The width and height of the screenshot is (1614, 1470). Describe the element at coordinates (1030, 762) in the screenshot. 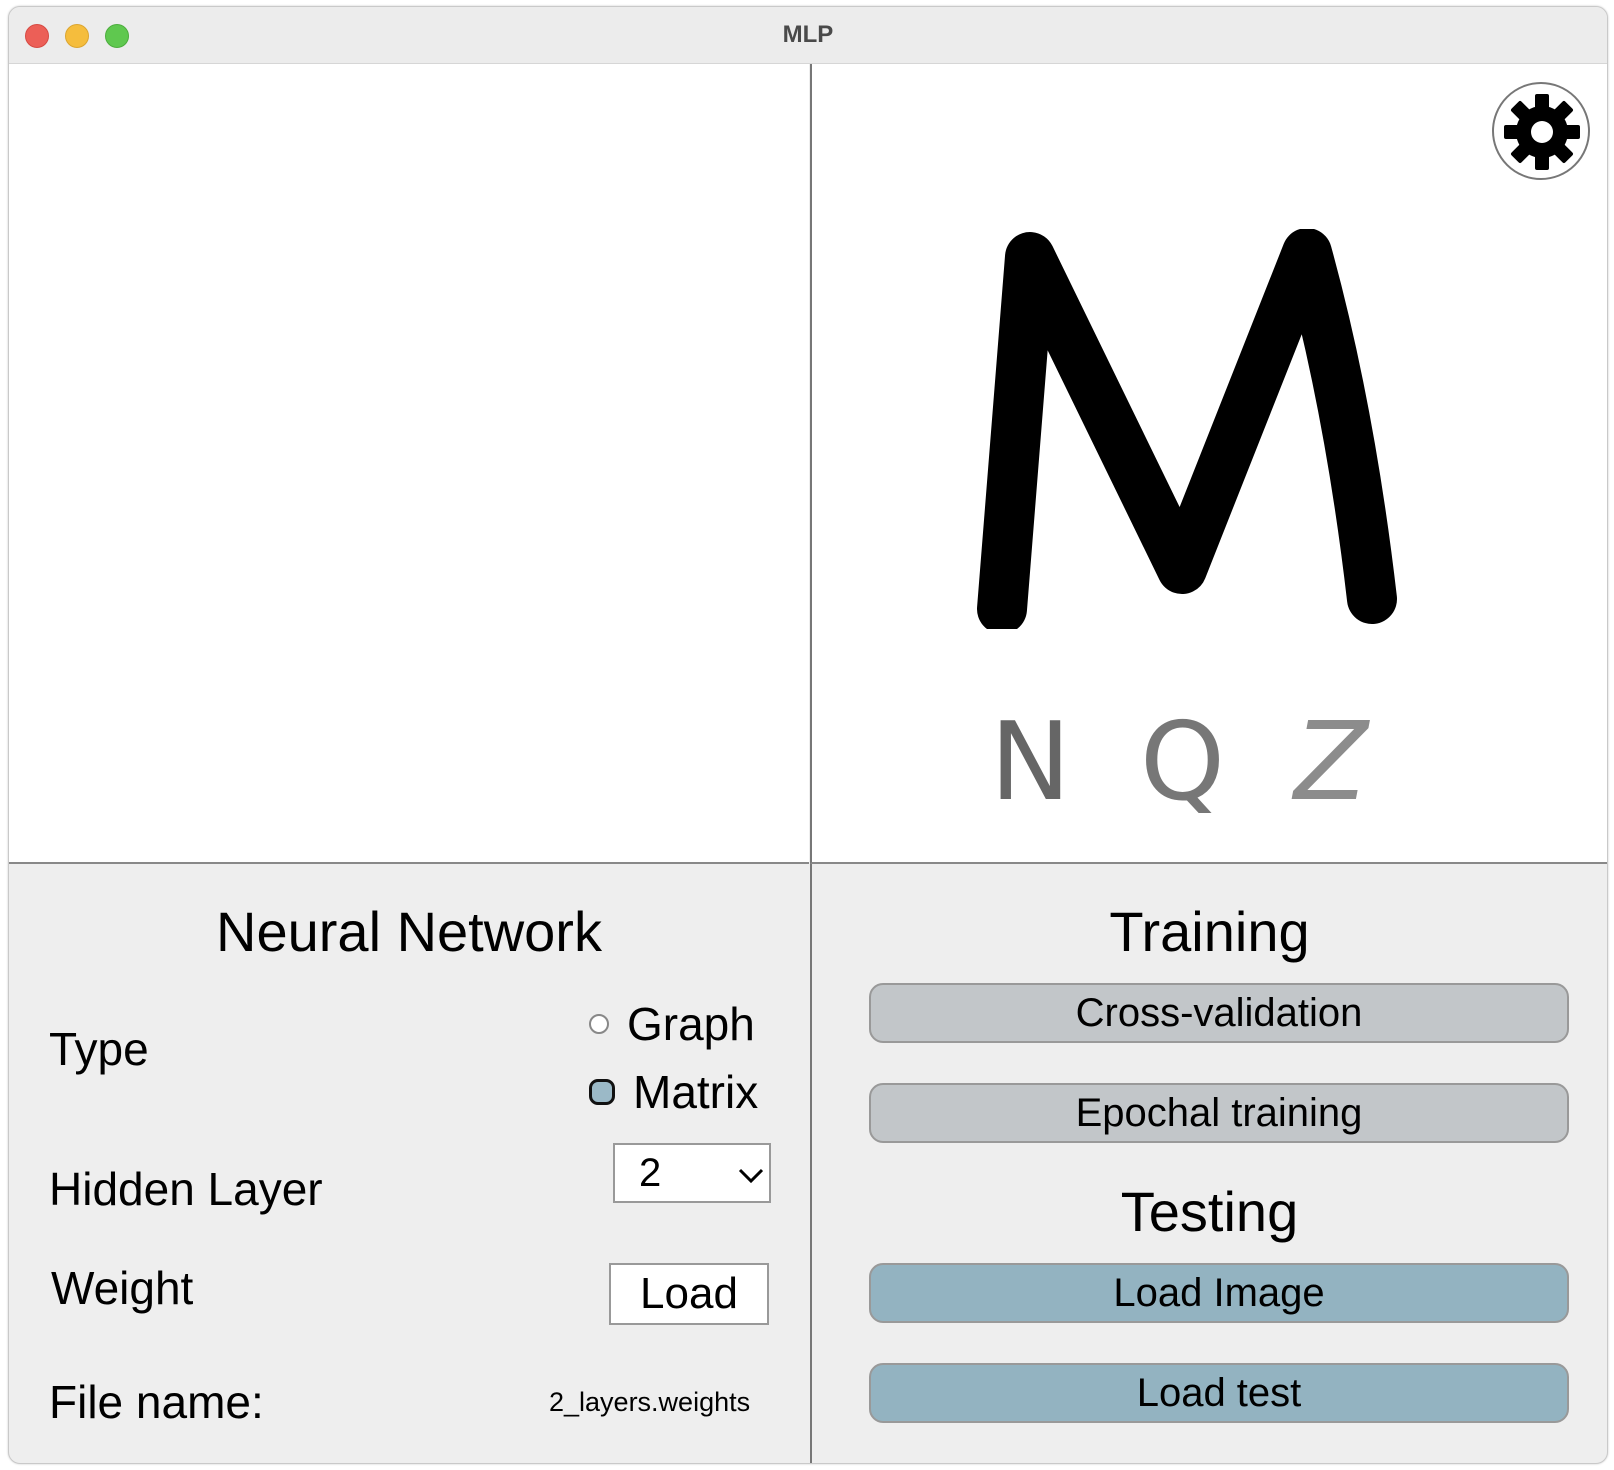

I see `candidate-letter: N` at that location.